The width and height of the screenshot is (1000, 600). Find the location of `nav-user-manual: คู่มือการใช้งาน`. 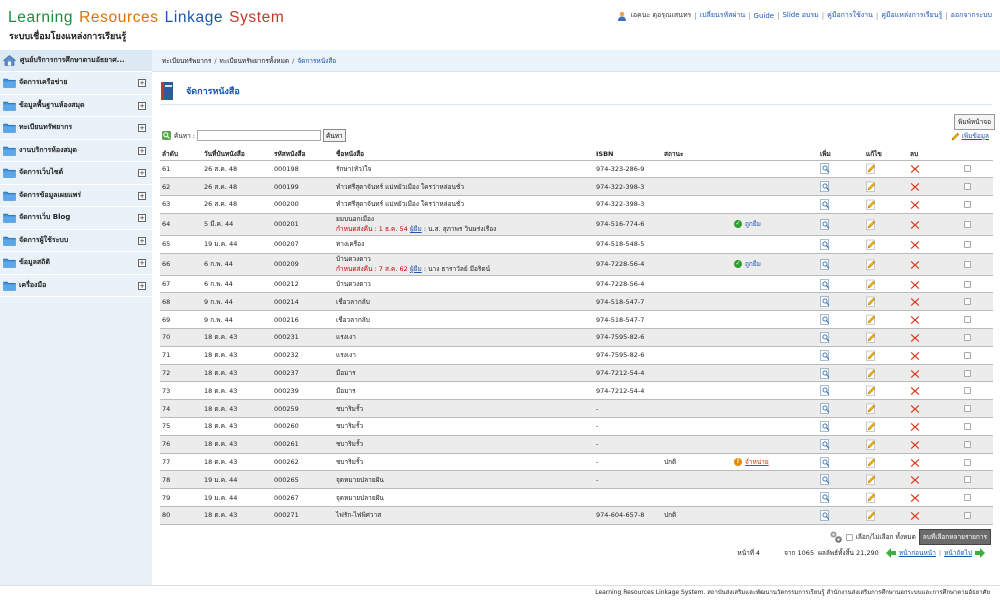

nav-user-manual: คู่มือการใช้งาน is located at coordinates (850, 15).